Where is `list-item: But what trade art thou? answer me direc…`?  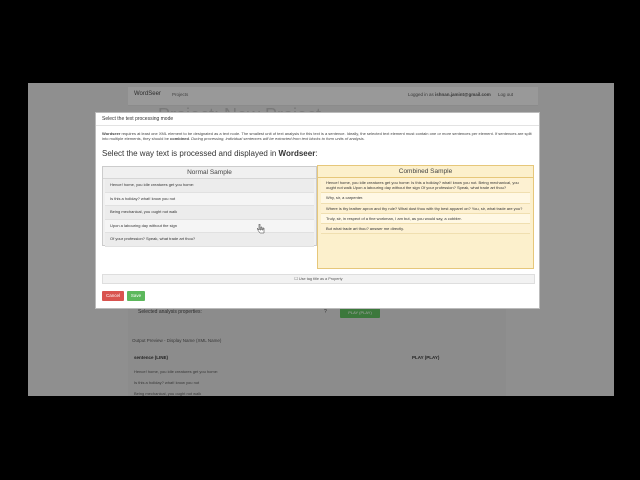 list-item: But what trade art thou? answer me direc… is located at coordinates (425, 229).